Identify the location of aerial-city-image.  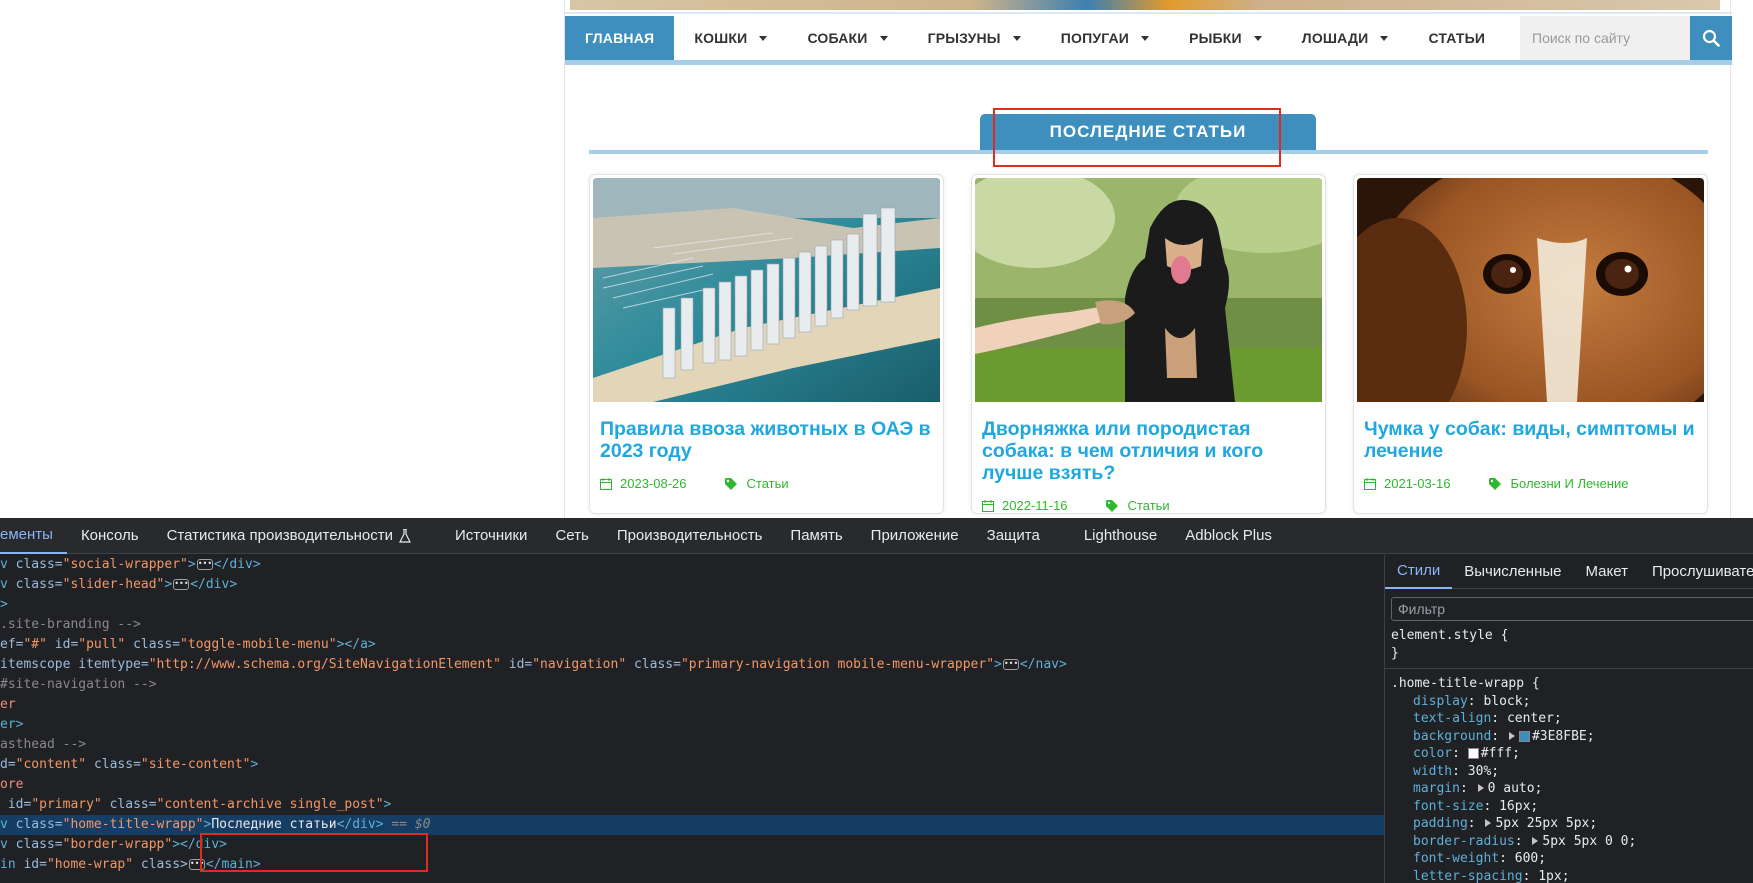
(766, 290).